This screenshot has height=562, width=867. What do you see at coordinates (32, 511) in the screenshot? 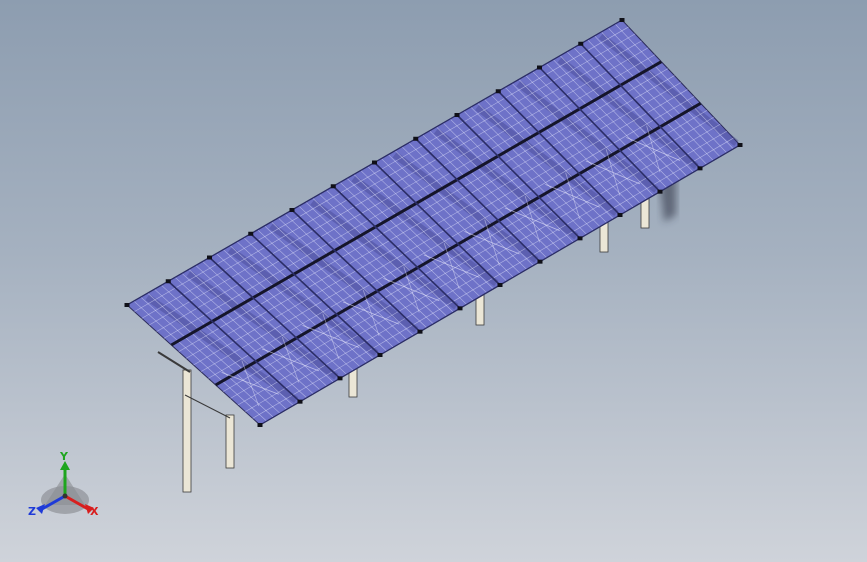
I see `z-axis-label: Z` at bounding box center [32, 511].